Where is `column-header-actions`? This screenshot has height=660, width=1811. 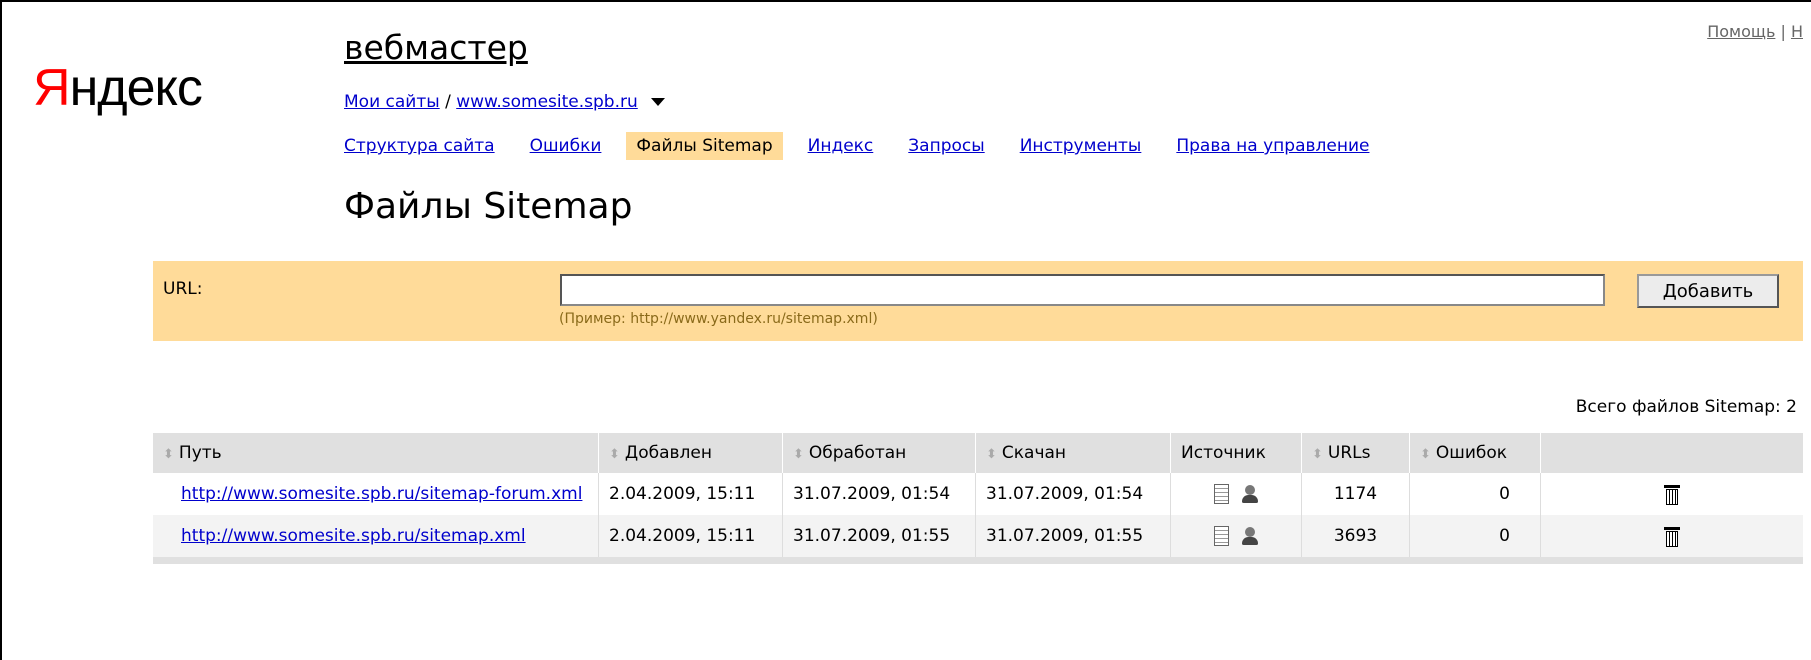 column-header-actions is located at coordinates (1671, 453).